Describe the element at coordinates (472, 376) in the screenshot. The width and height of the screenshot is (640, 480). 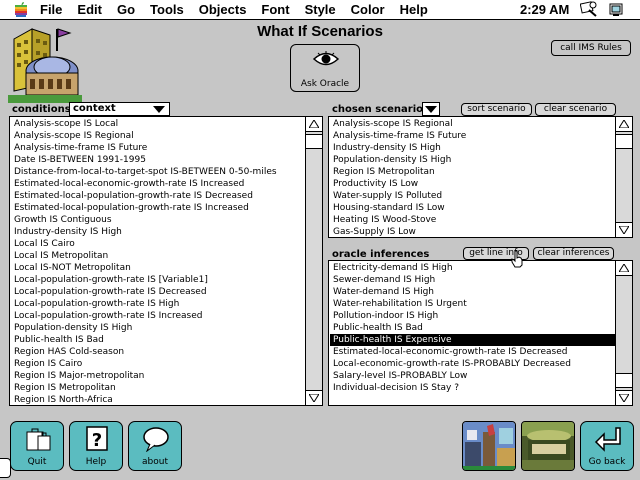
I see `list-item: Salary-level IS-PROBABLY Low` at that location.